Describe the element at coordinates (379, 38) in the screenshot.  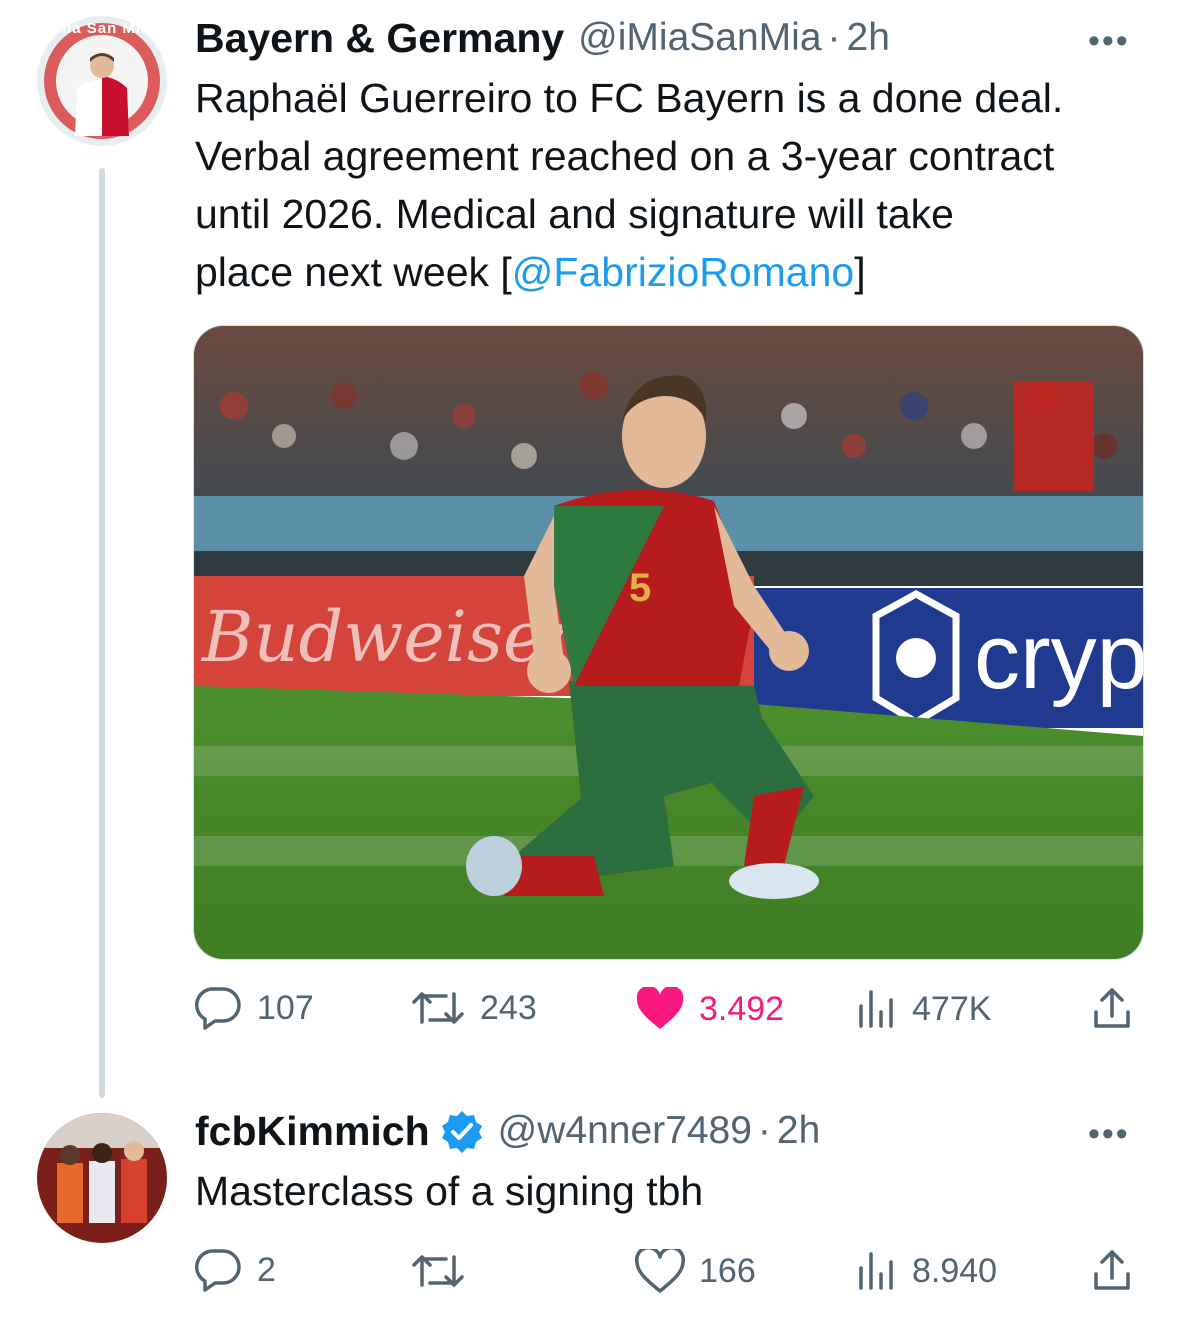
I see `author-name: Bayern & Germany` at that location.